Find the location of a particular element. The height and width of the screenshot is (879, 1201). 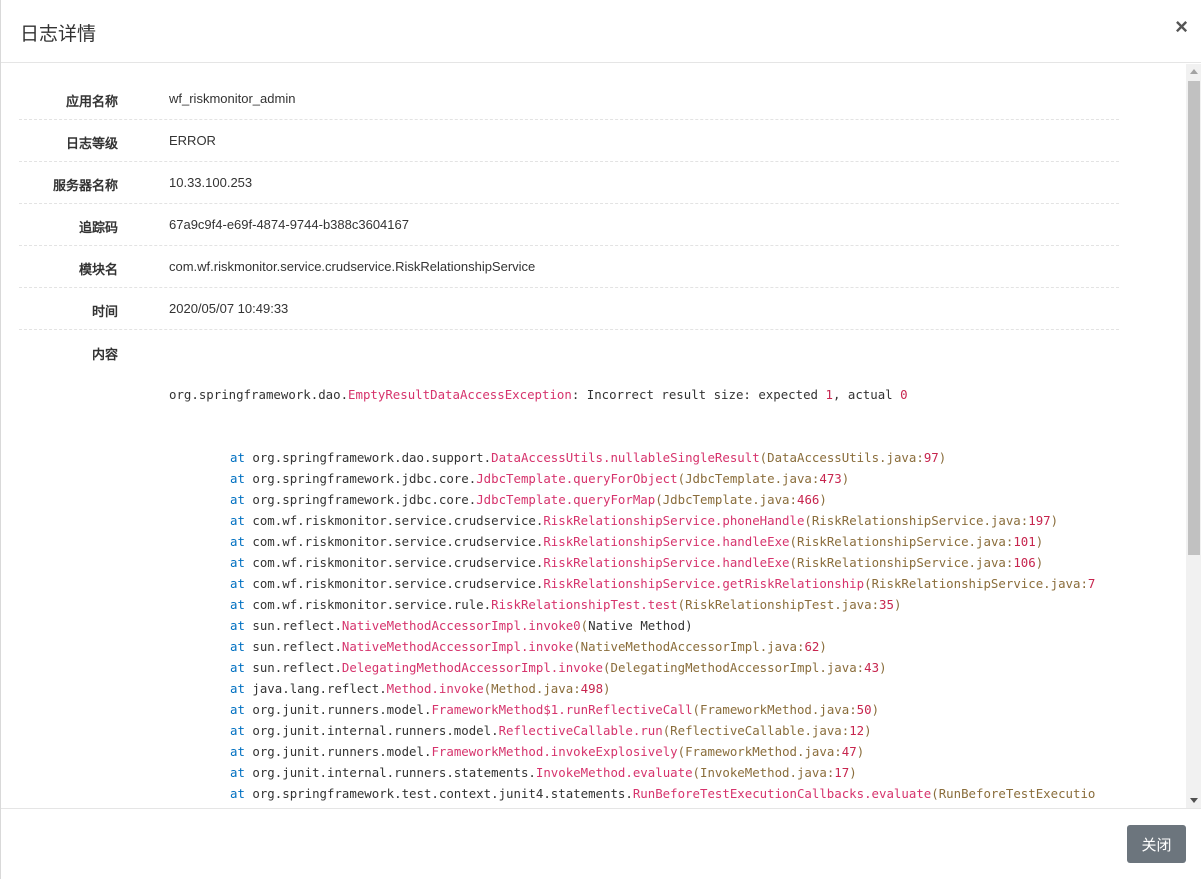

field-label: 日志等级 is located at coordinates (91, 143).